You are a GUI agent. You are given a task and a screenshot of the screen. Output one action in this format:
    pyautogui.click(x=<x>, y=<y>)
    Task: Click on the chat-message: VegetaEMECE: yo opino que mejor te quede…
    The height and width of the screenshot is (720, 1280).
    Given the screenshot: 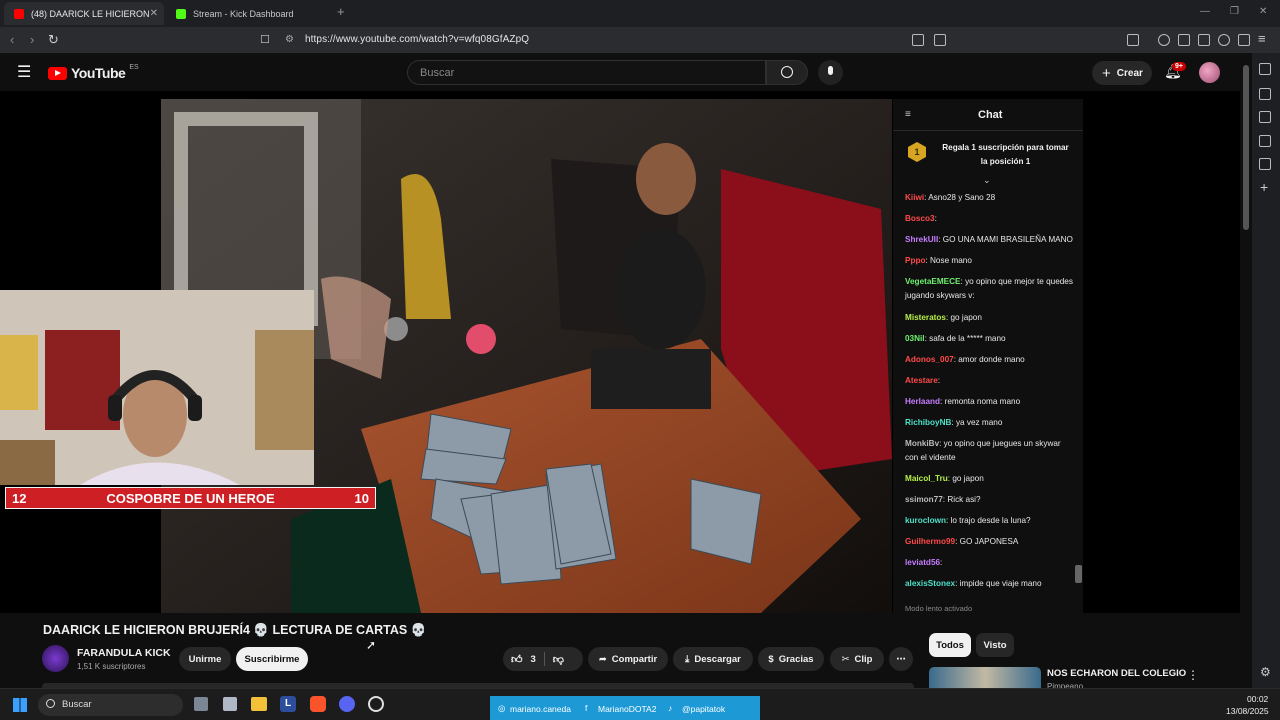 What is the action you would take?
    pyautogui.click(x=989, y=289)
    